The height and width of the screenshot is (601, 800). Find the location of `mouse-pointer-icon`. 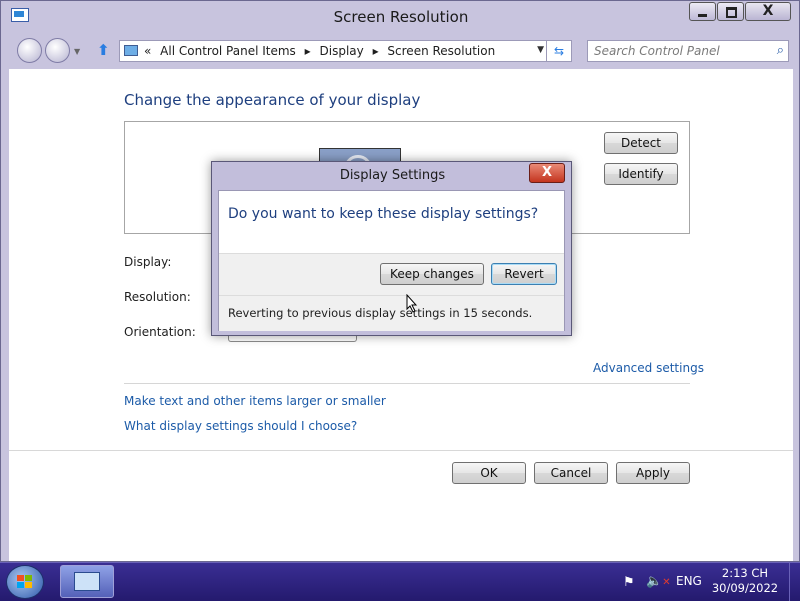

mouse-pointer-icon is located at coordinates (412, 304).